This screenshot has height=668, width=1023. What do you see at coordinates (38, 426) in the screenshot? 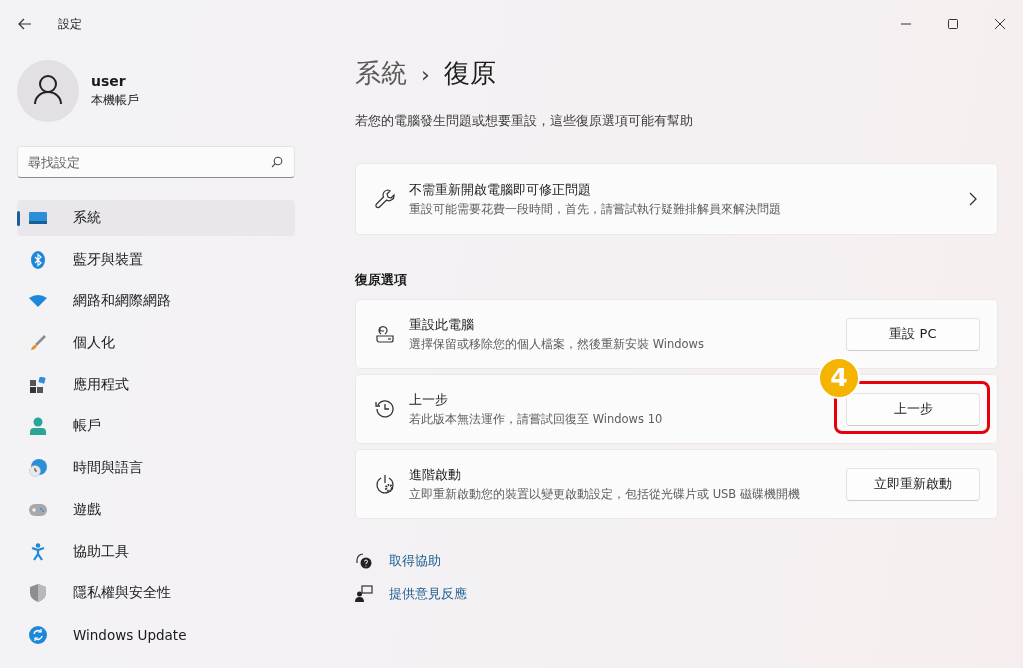
I see `person-icon` at bounding box center [38, 426].